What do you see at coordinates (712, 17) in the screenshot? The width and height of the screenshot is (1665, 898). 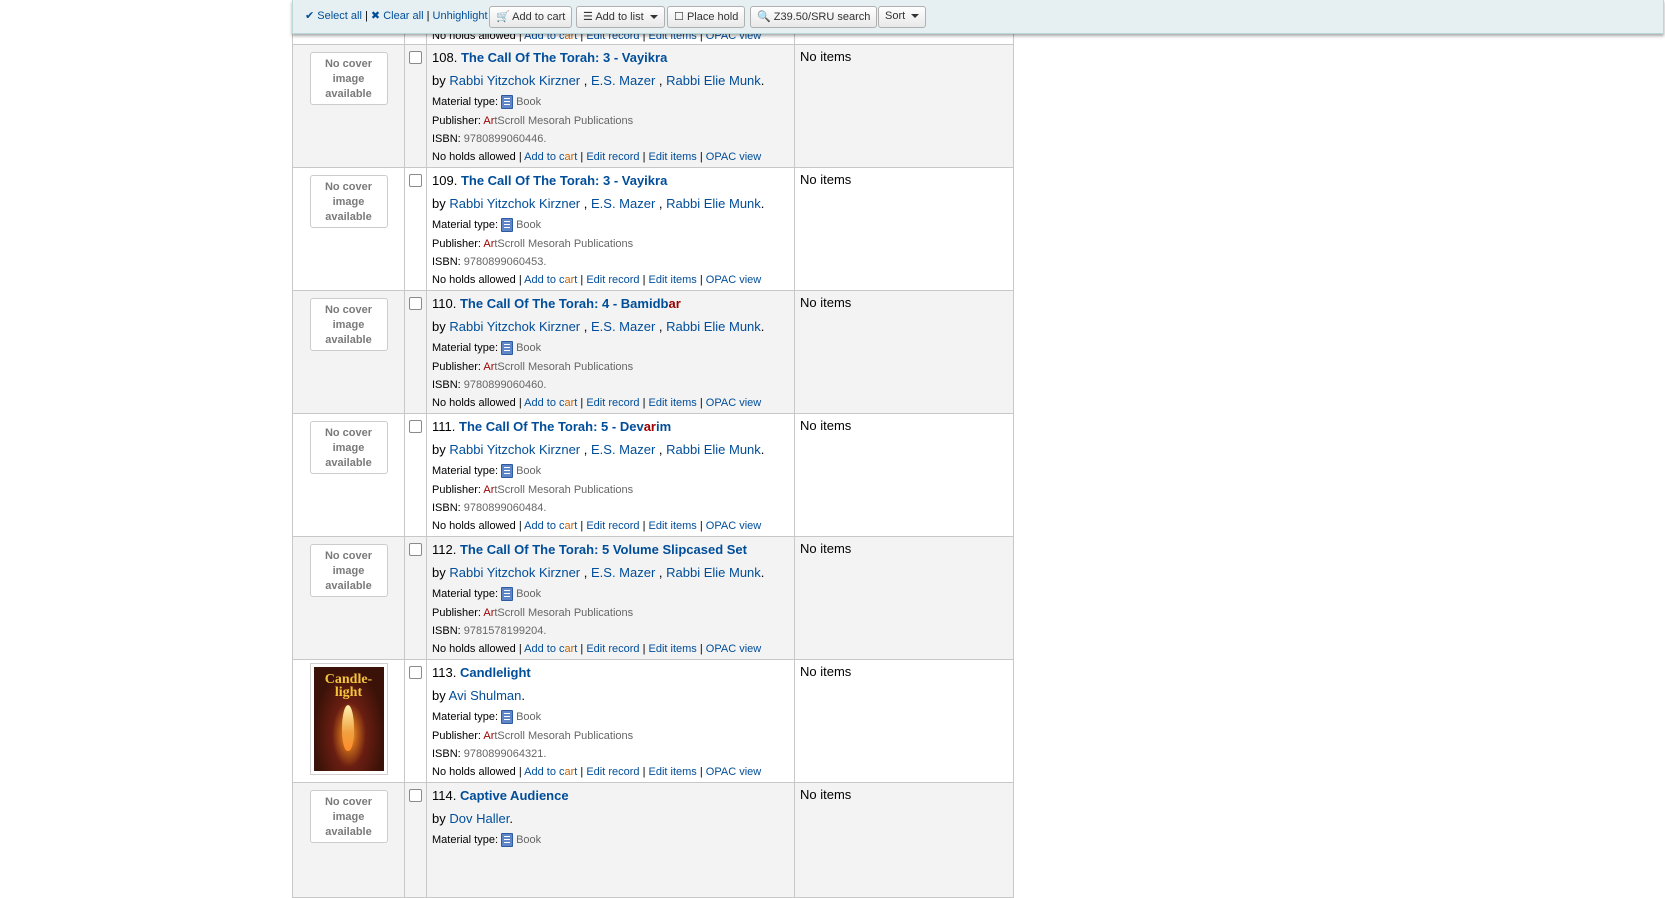 I see `place-hold-label: Place hold` at bounding box center [712, 17].